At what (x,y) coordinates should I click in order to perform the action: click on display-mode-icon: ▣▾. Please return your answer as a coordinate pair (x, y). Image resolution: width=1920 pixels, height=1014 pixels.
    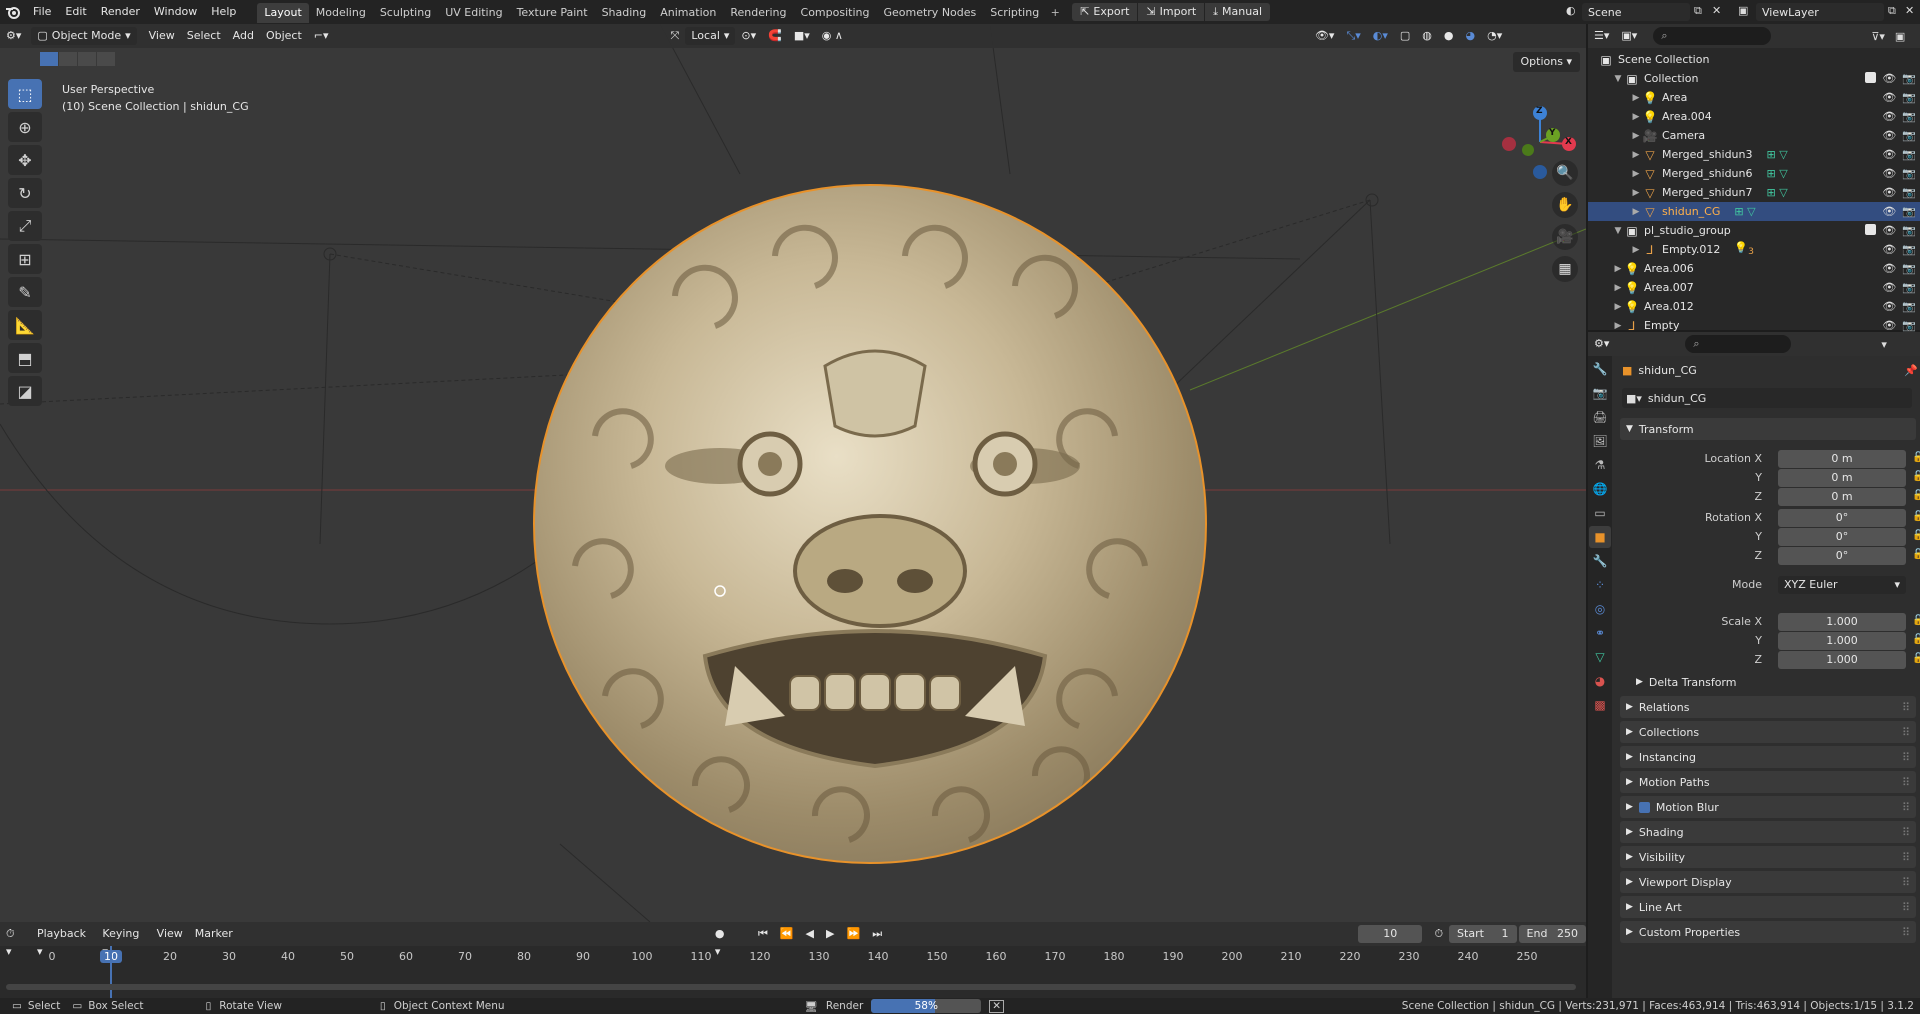
    Looking at the image, I should click on (1629, 36).